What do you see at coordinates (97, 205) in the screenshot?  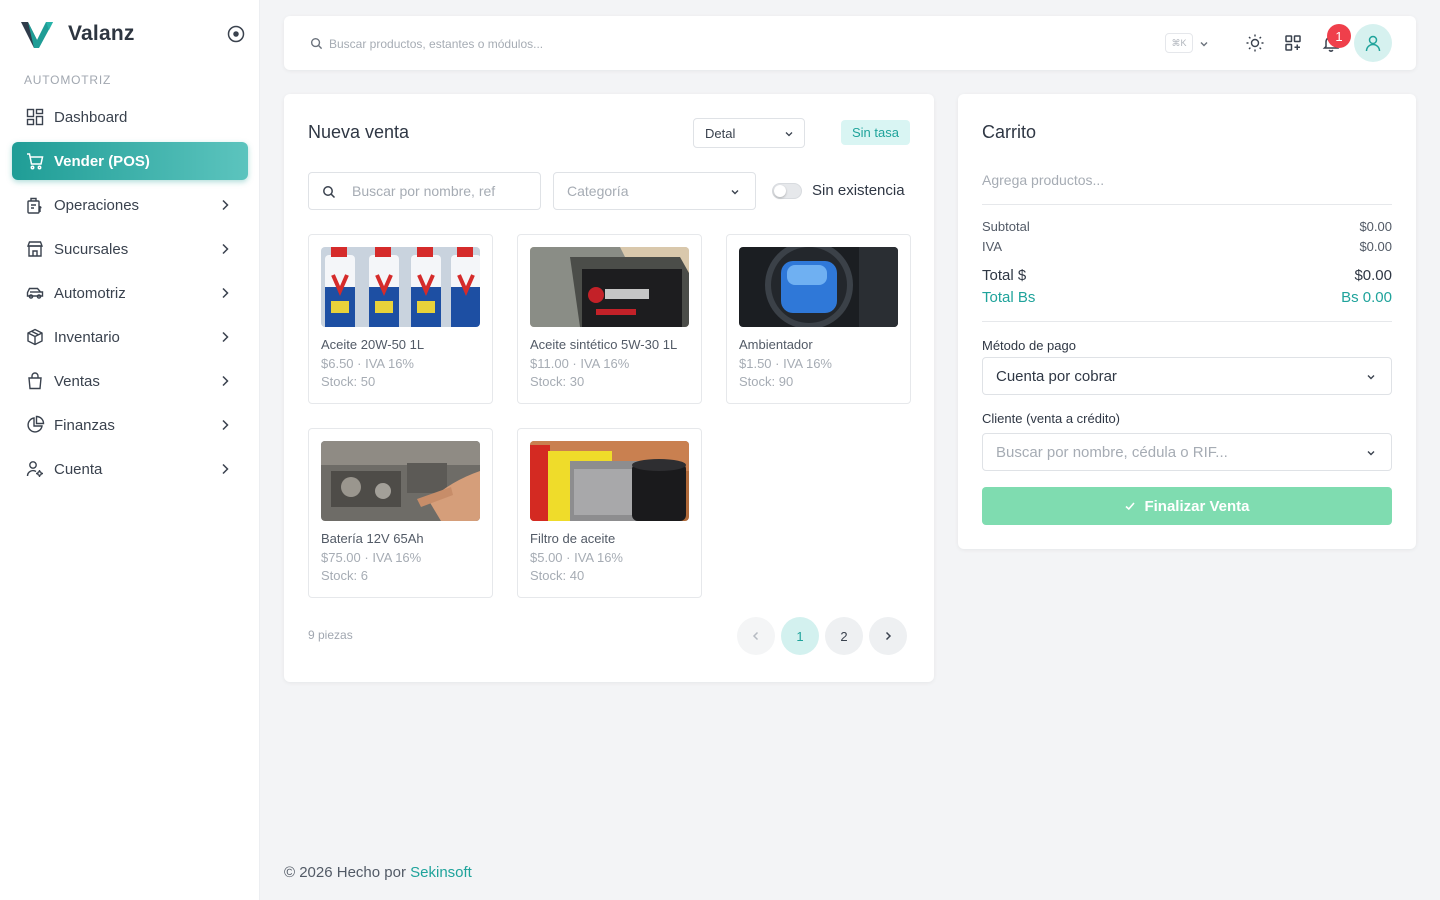 I see `sidebar-item-label: Operaciones` at bounding box center [97, 205].